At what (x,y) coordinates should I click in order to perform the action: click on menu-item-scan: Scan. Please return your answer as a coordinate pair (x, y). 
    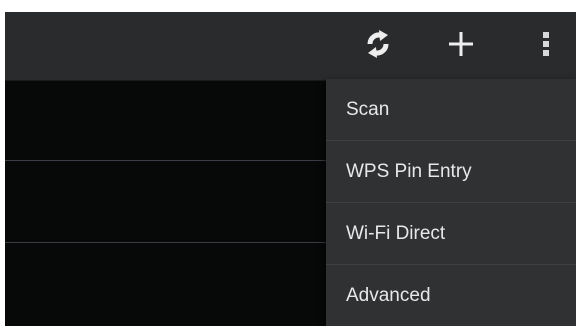
    Looking at the image, I should click on (451, 109).